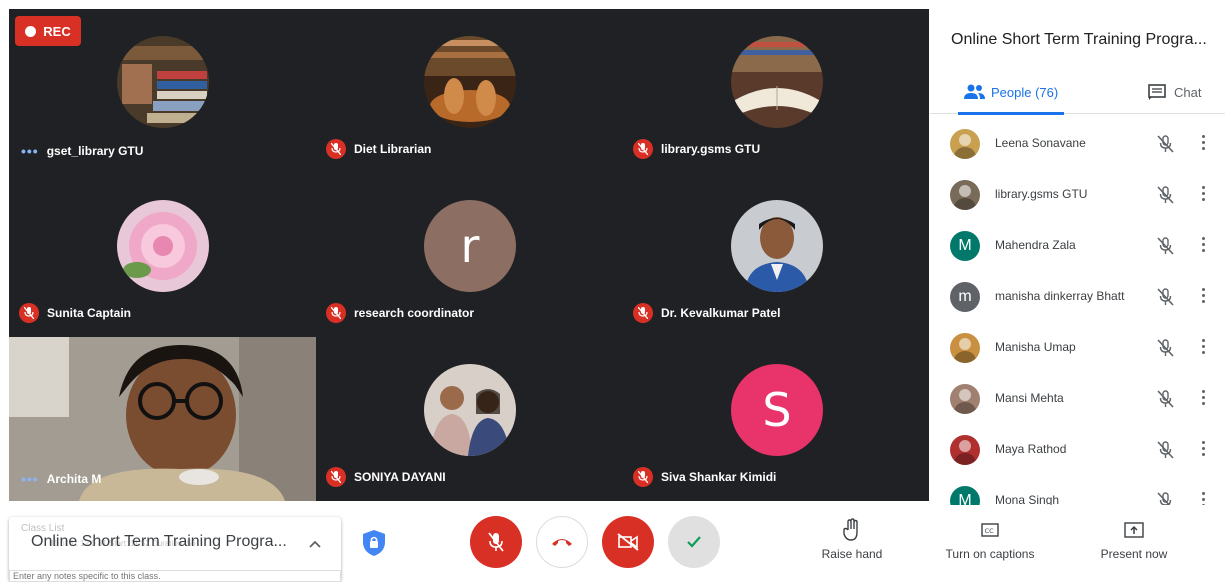 This screenshot has width=1225, height=582. I want to click on participant-row: M Mahendra Zala, so click(1077, 246).